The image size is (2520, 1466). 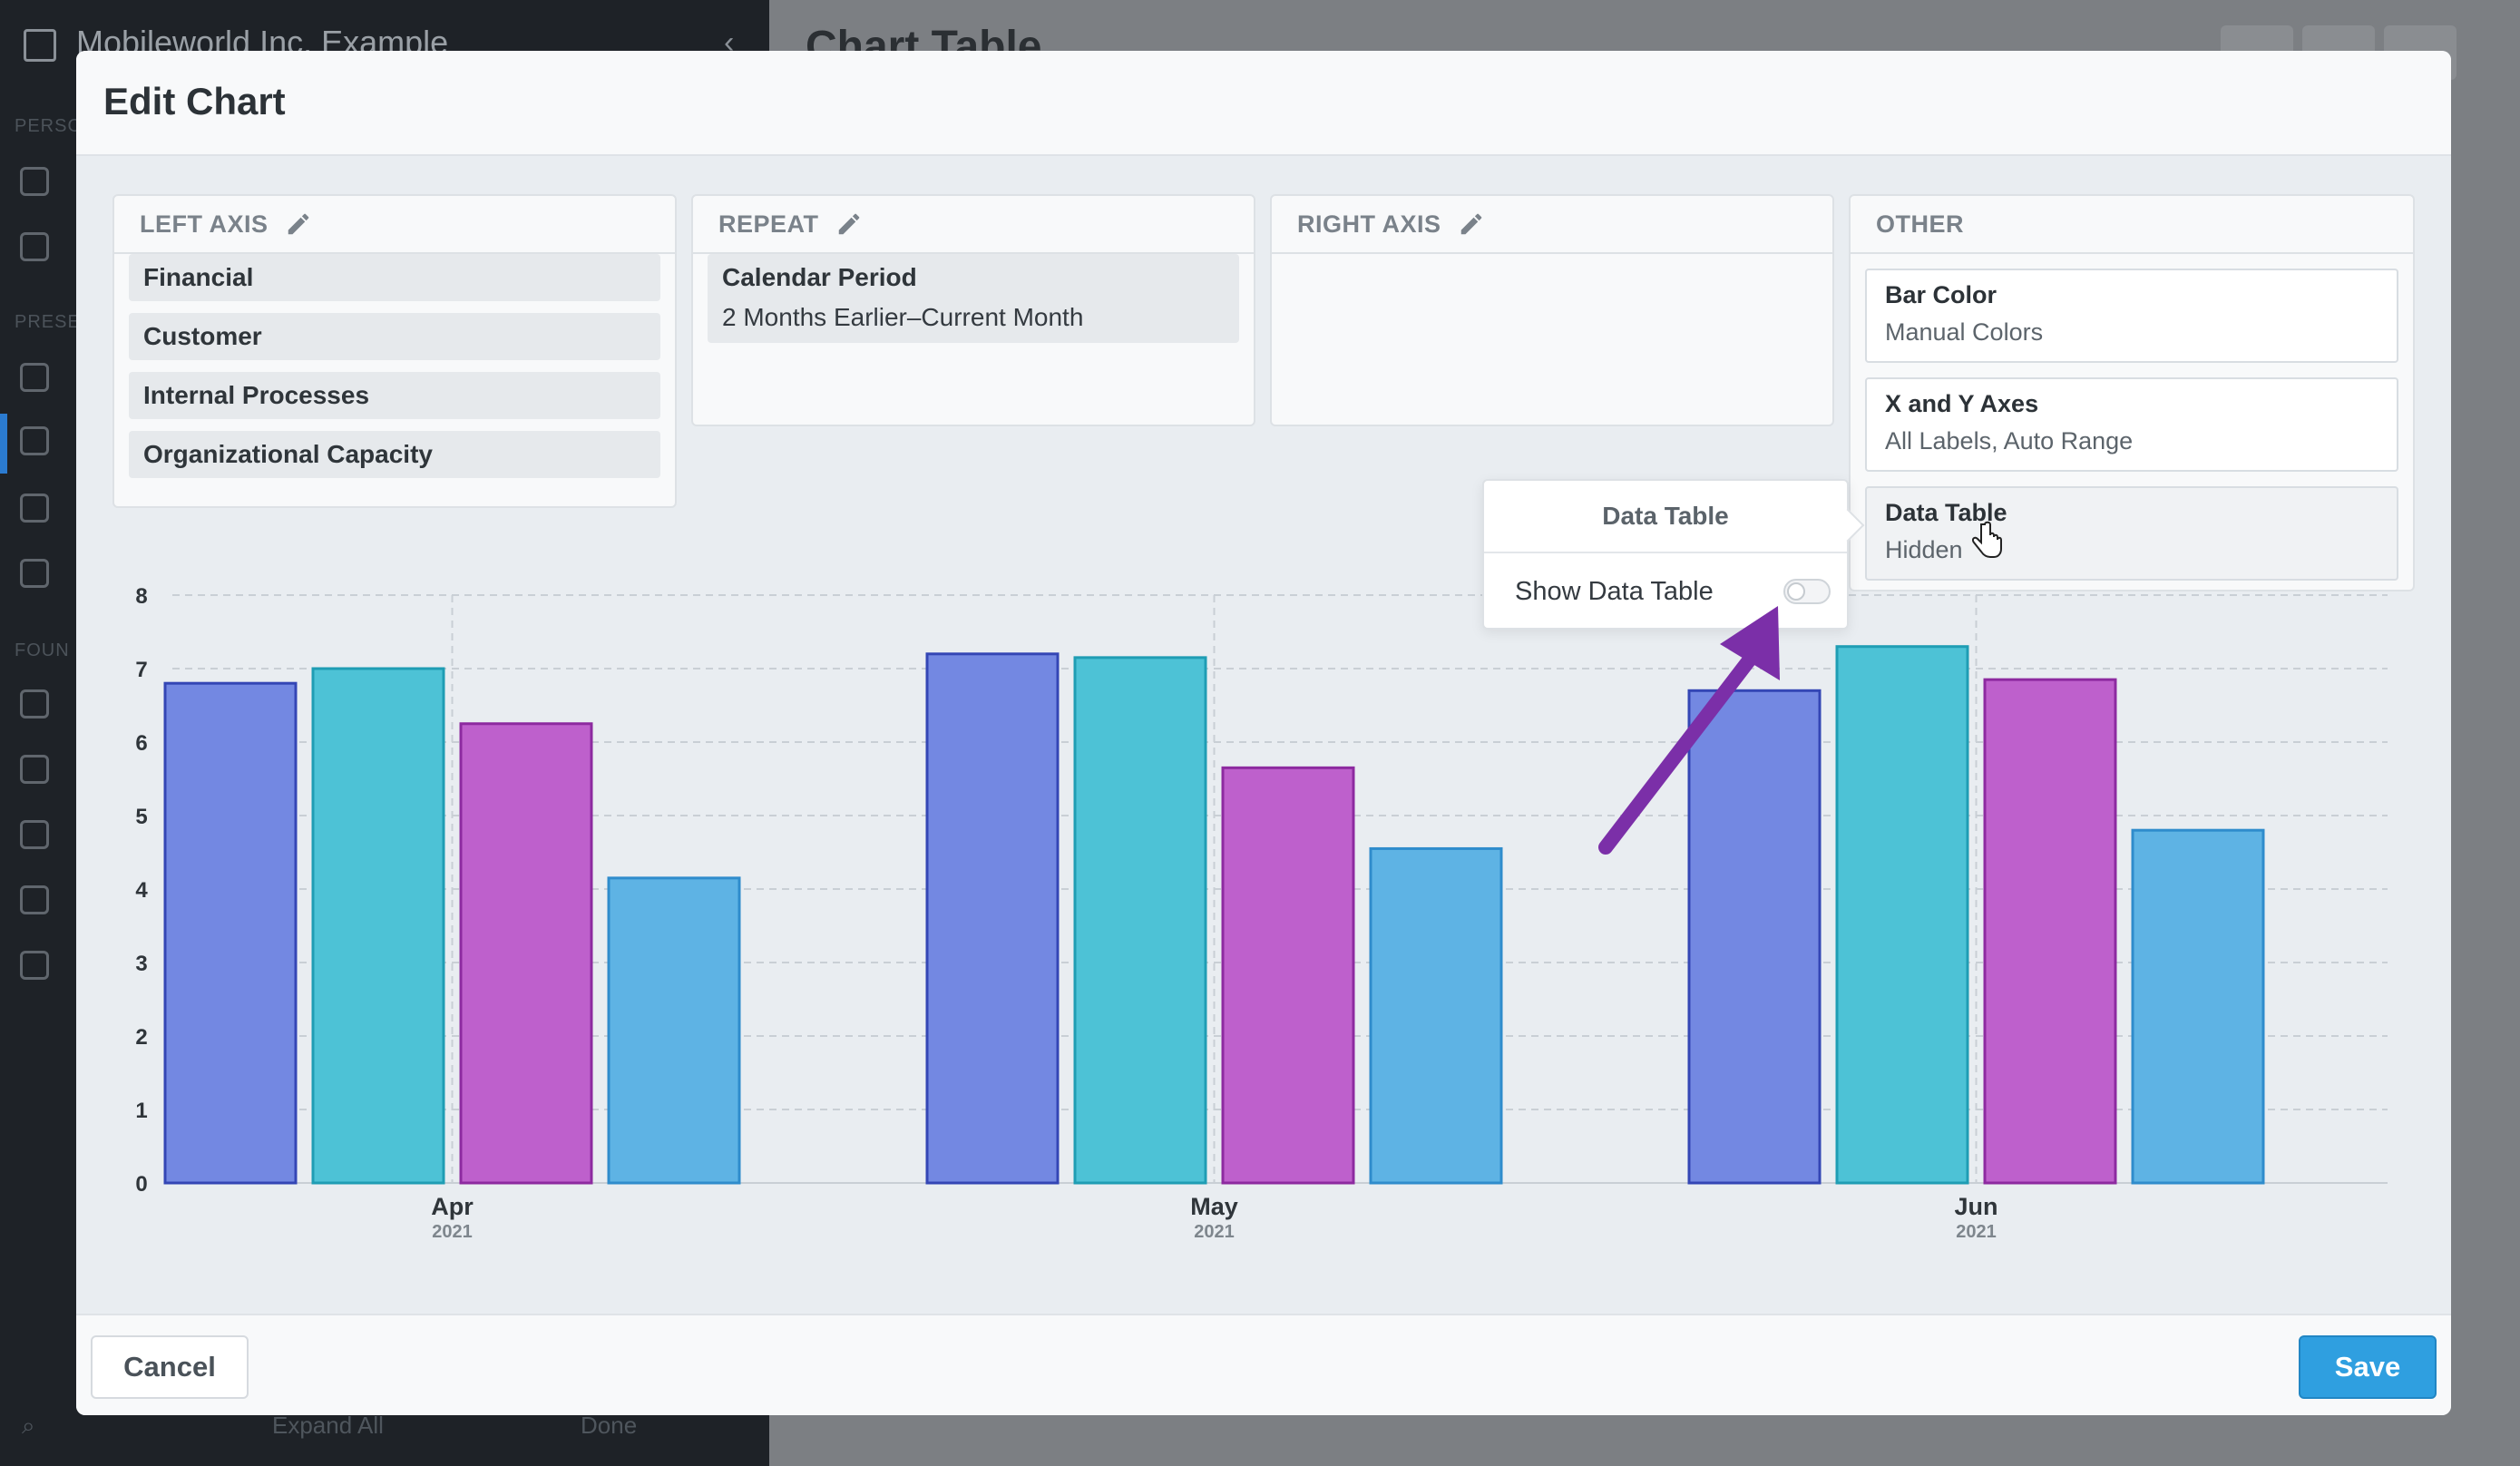 What do you see at coordinates (2132, 225) in the screenshot?
I see `other-header: OTHER` at bounding box center [2132, 225].